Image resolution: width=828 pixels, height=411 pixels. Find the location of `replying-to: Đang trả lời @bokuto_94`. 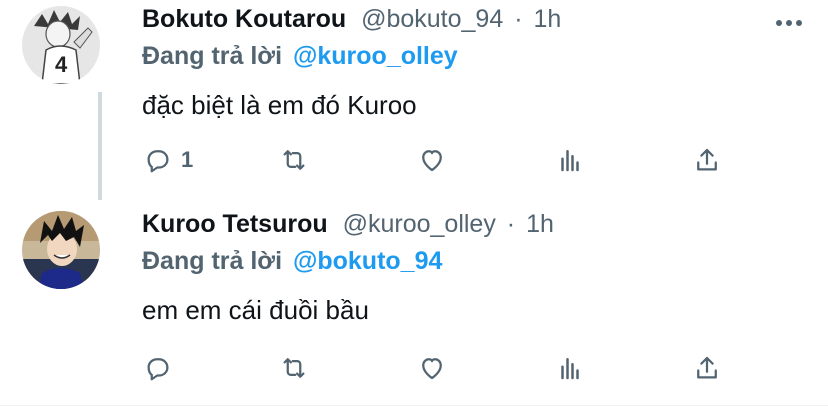

replying-to: Đang trả lời @bokuto_94 is located at coordinates (292, 261).